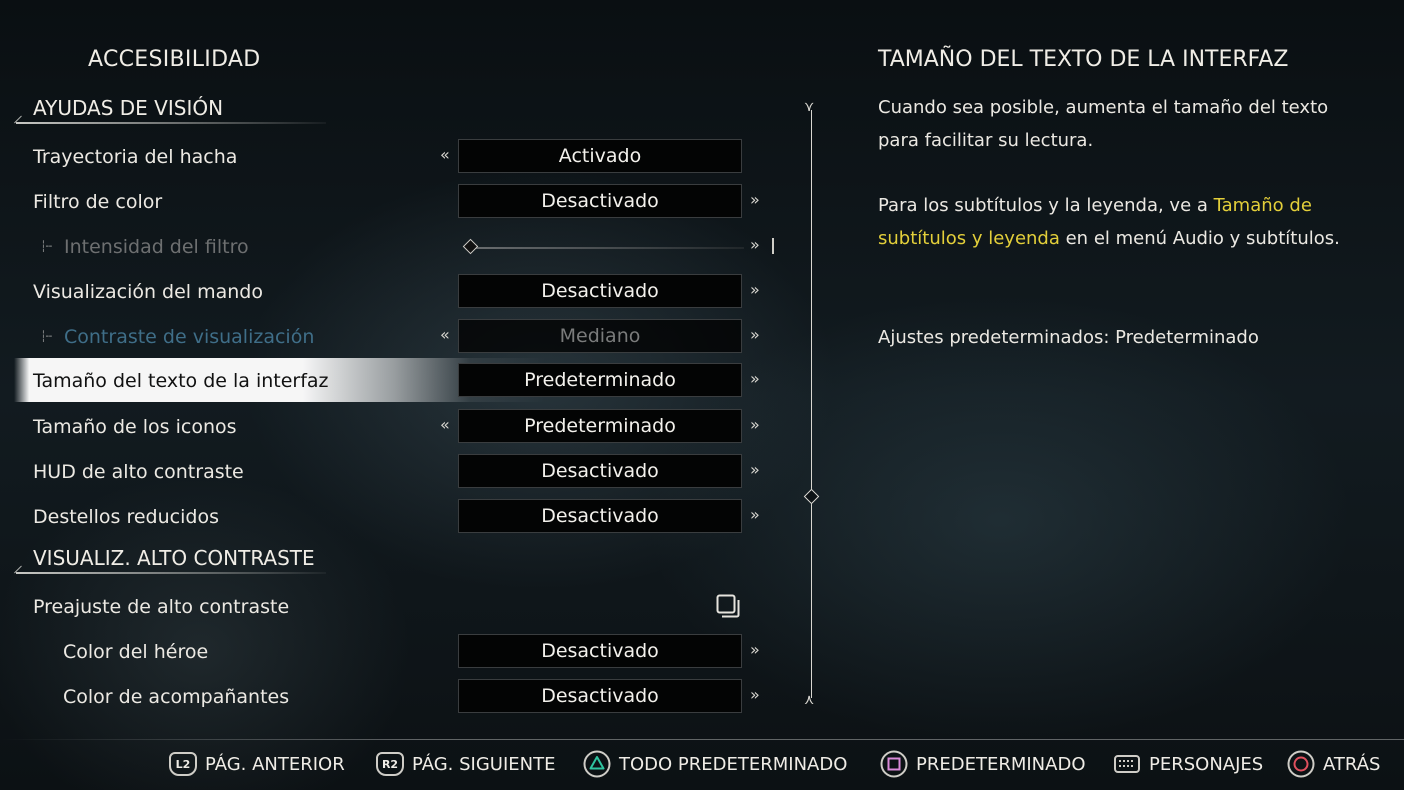 Image resolution: width=1404 pixels, height=790 pixels. I want to click on setting-label: Visualización del mando, so click(148, 292).